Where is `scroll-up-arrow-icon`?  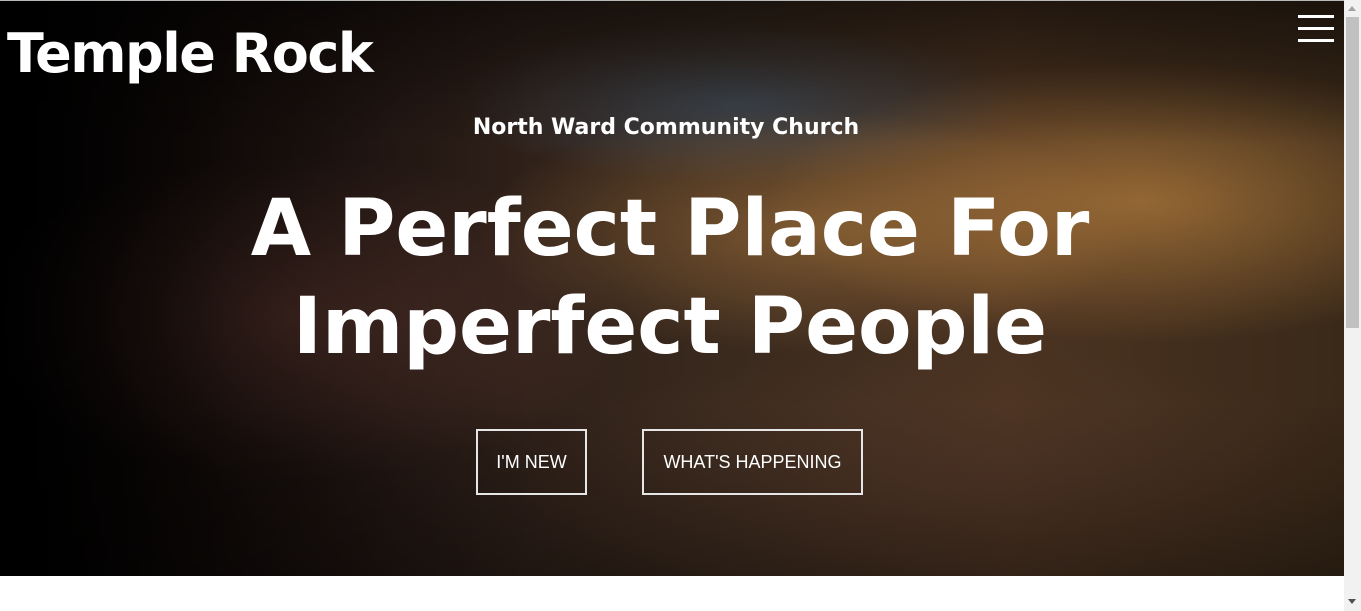
scroll-up-arrow-icon is located at coordinates (1352, 8).